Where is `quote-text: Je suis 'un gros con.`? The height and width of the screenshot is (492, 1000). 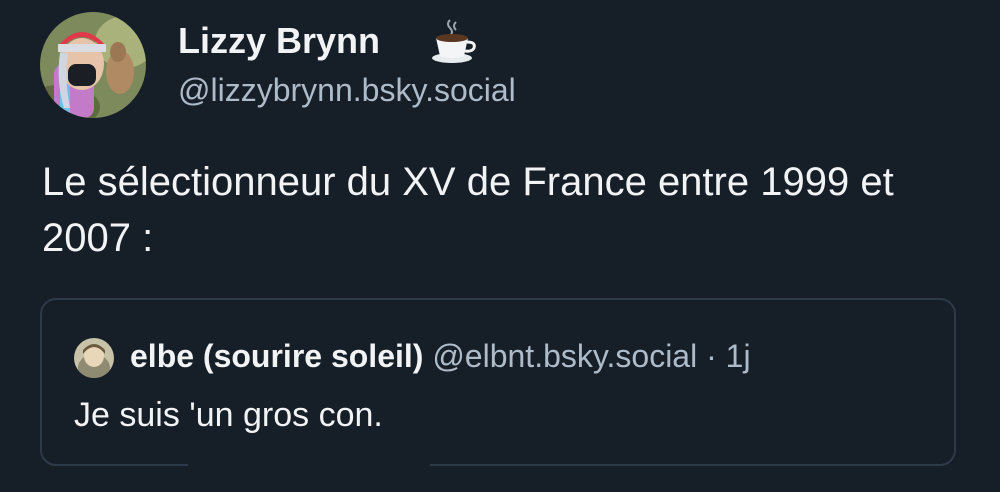
quote-text: Je suis 'un gros con. is located at coordinates (228, 415).